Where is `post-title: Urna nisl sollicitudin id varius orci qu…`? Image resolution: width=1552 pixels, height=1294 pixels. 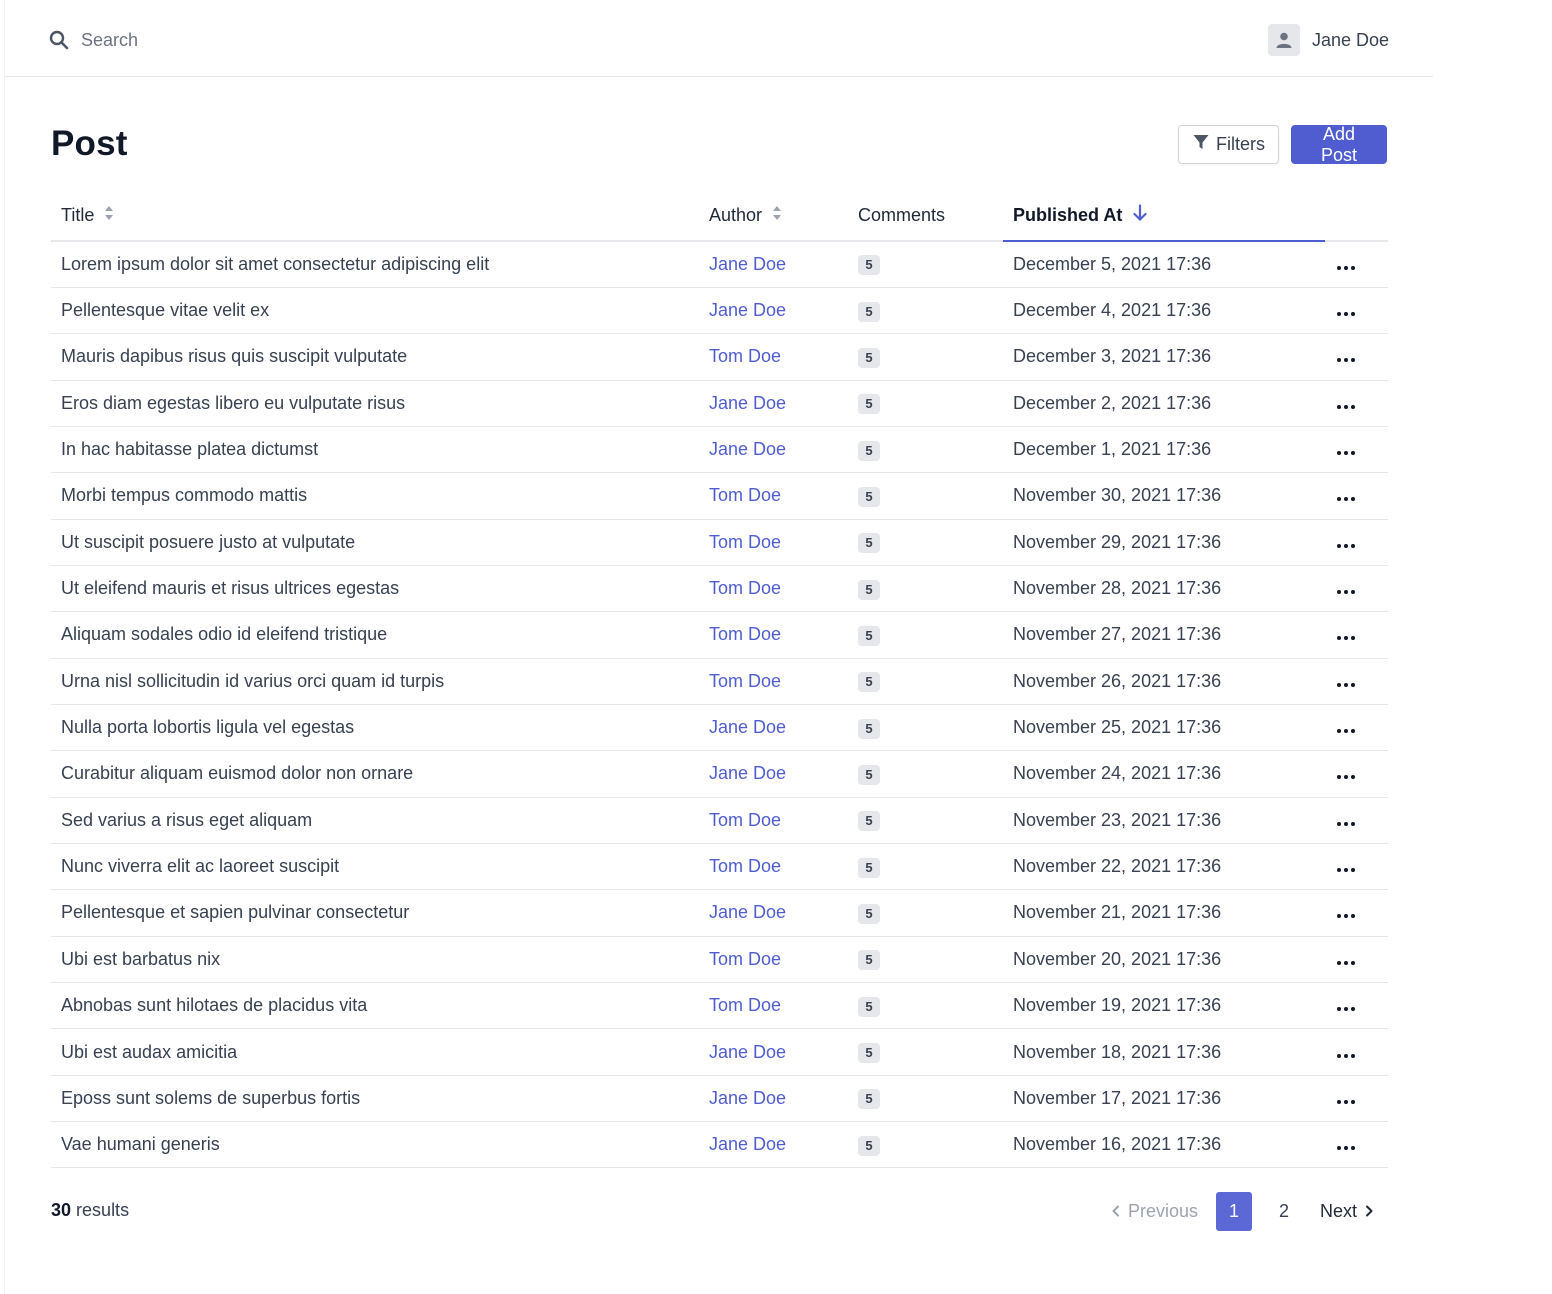 post-title: Urna nisl sollicitudin id varius orci qu… is located at coordinates (375, 681).